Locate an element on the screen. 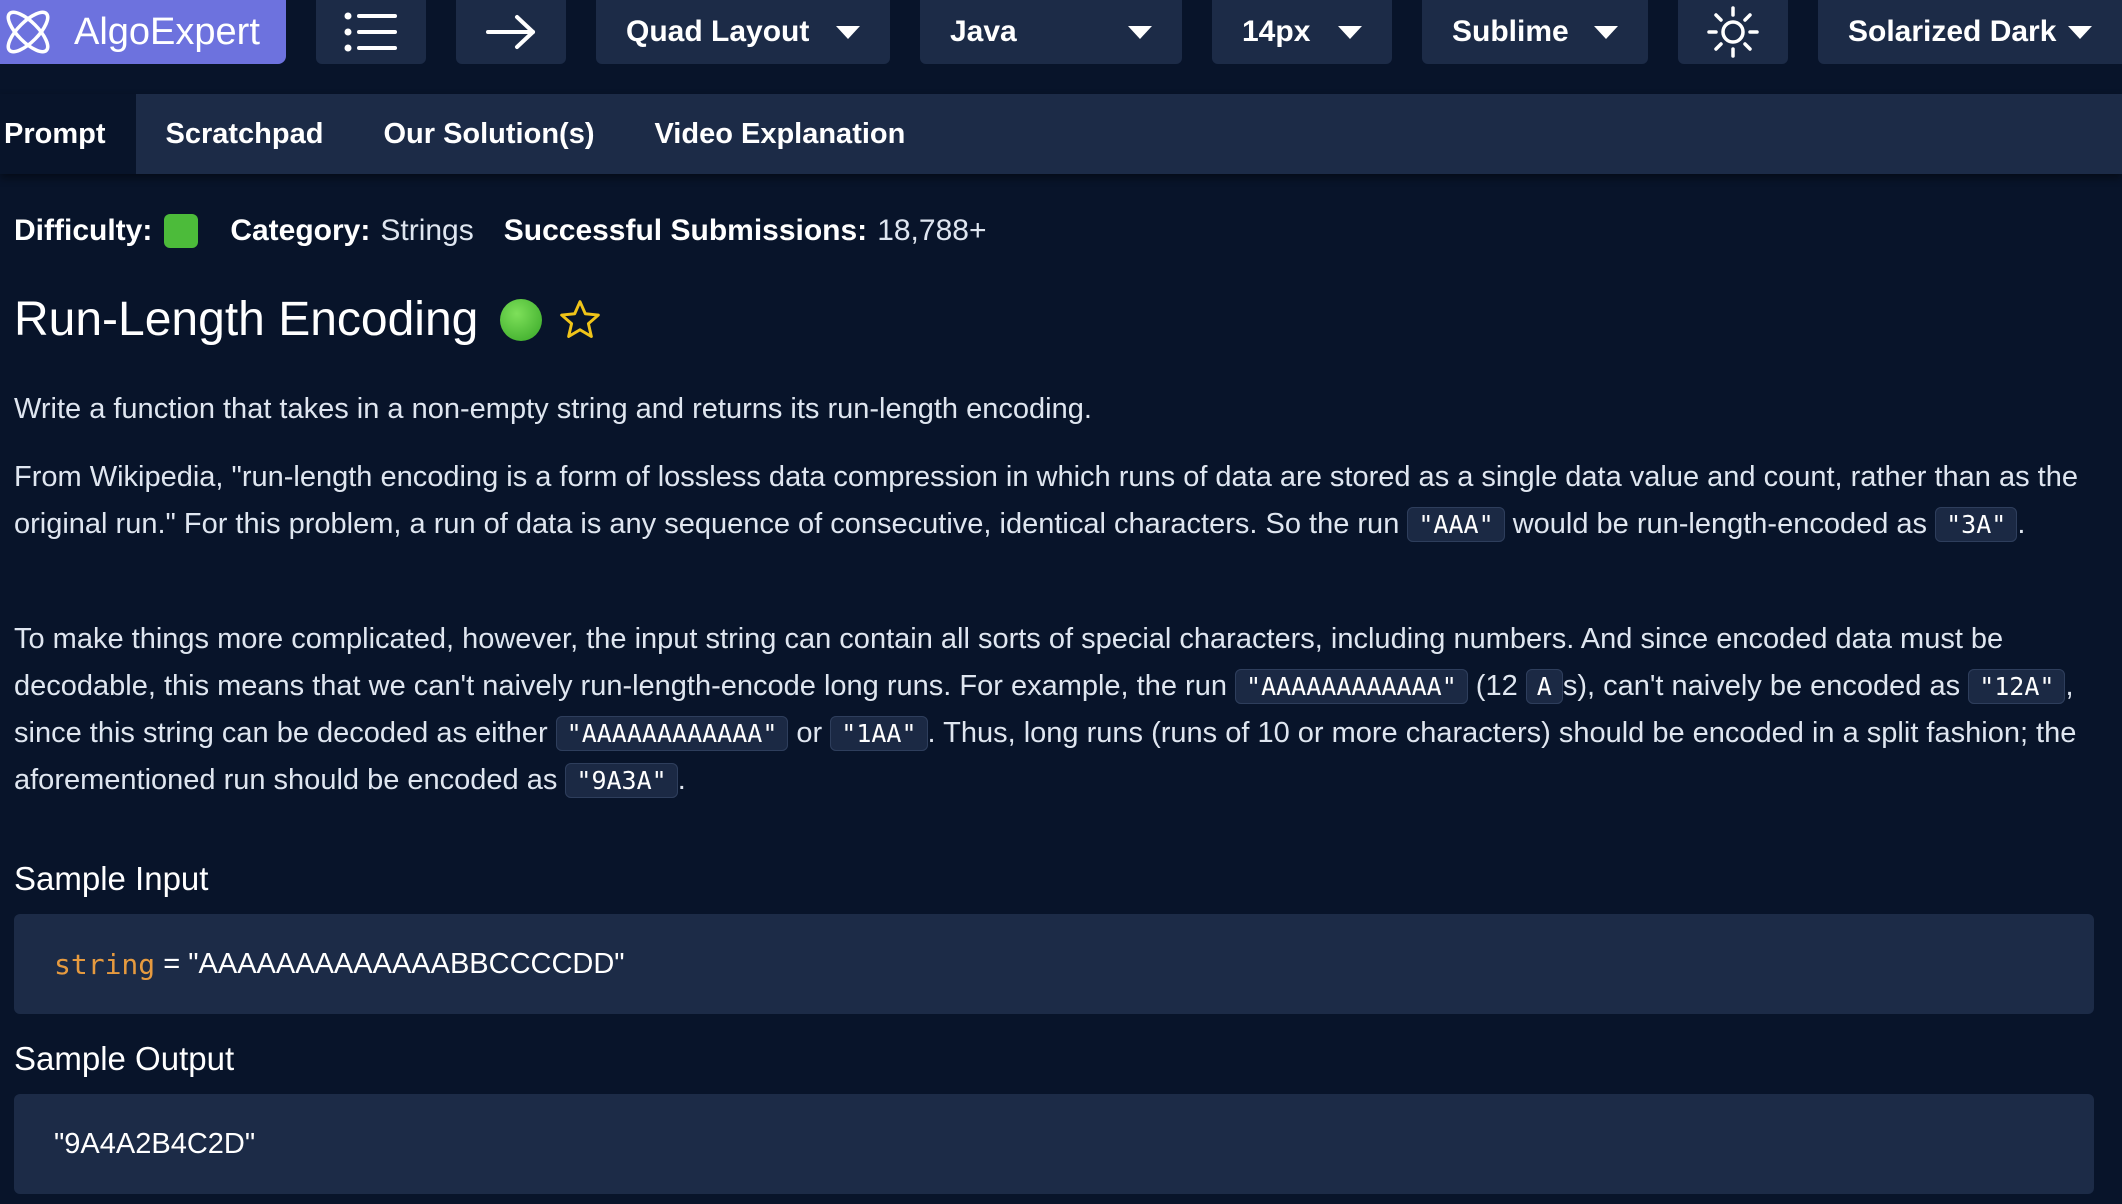 The width and height of the screenshot is (2122, 1204). problem-title-row: Run-Length Encoding is located at coordinates (308, 319).